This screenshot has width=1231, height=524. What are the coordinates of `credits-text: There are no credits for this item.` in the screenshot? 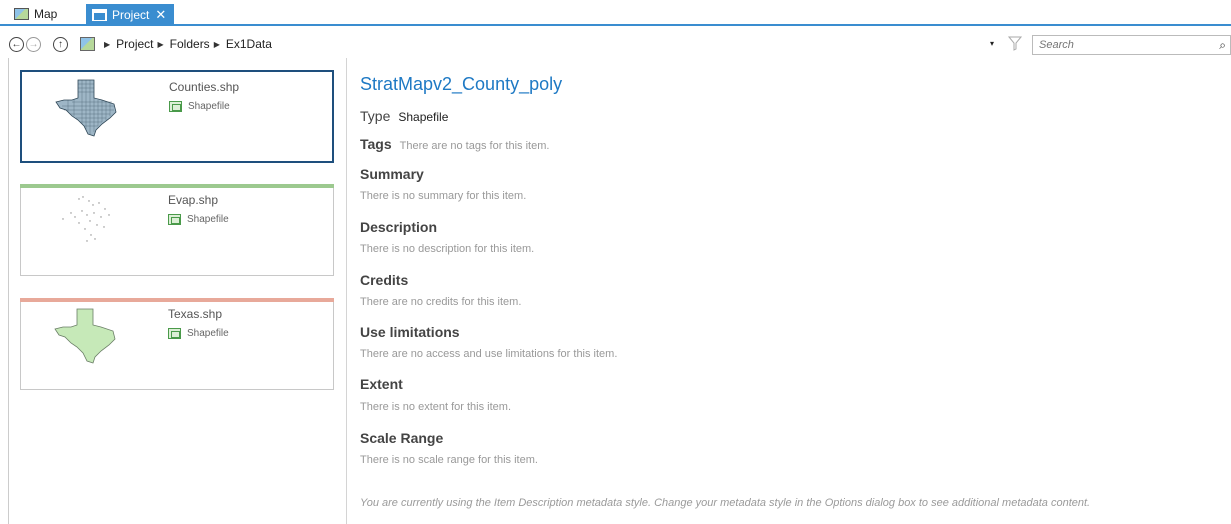 It's located at (441, 302).